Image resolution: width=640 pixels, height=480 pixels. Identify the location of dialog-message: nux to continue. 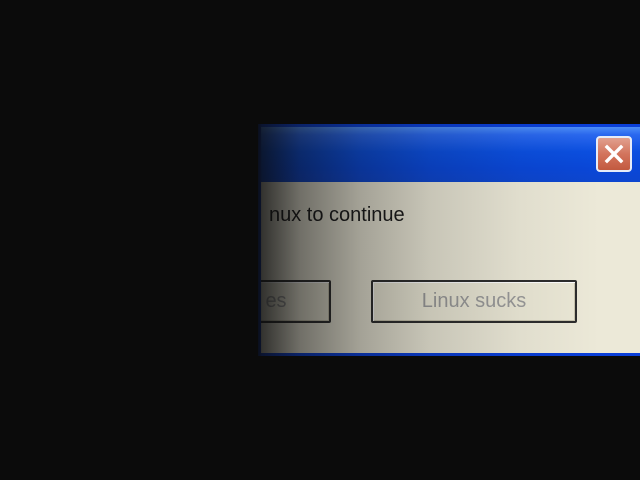
(337, 215).